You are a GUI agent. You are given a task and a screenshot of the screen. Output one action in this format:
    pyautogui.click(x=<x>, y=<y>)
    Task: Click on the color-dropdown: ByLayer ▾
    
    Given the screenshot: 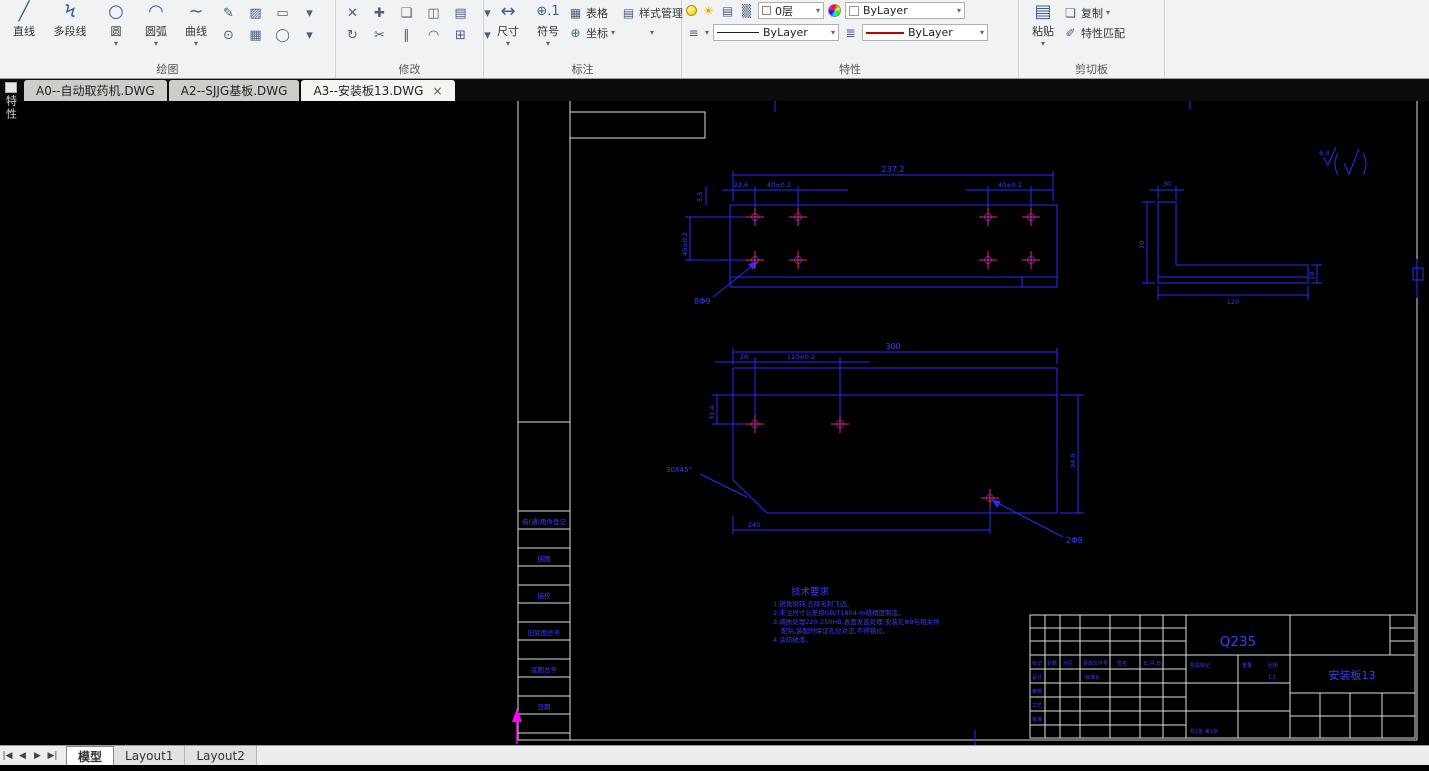 What is the action you would take?
    pyautogui.click(x=905, y=10)
    